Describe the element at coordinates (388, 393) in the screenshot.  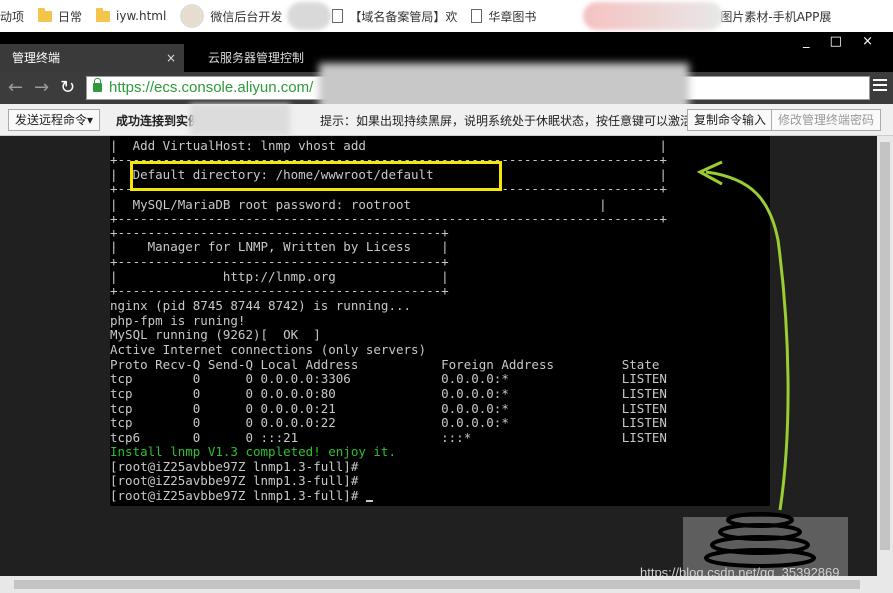
I see `terminal-line: tcp 0 0 0.0.0.0:80 0.0.0.0:* LISTEN` at that location.